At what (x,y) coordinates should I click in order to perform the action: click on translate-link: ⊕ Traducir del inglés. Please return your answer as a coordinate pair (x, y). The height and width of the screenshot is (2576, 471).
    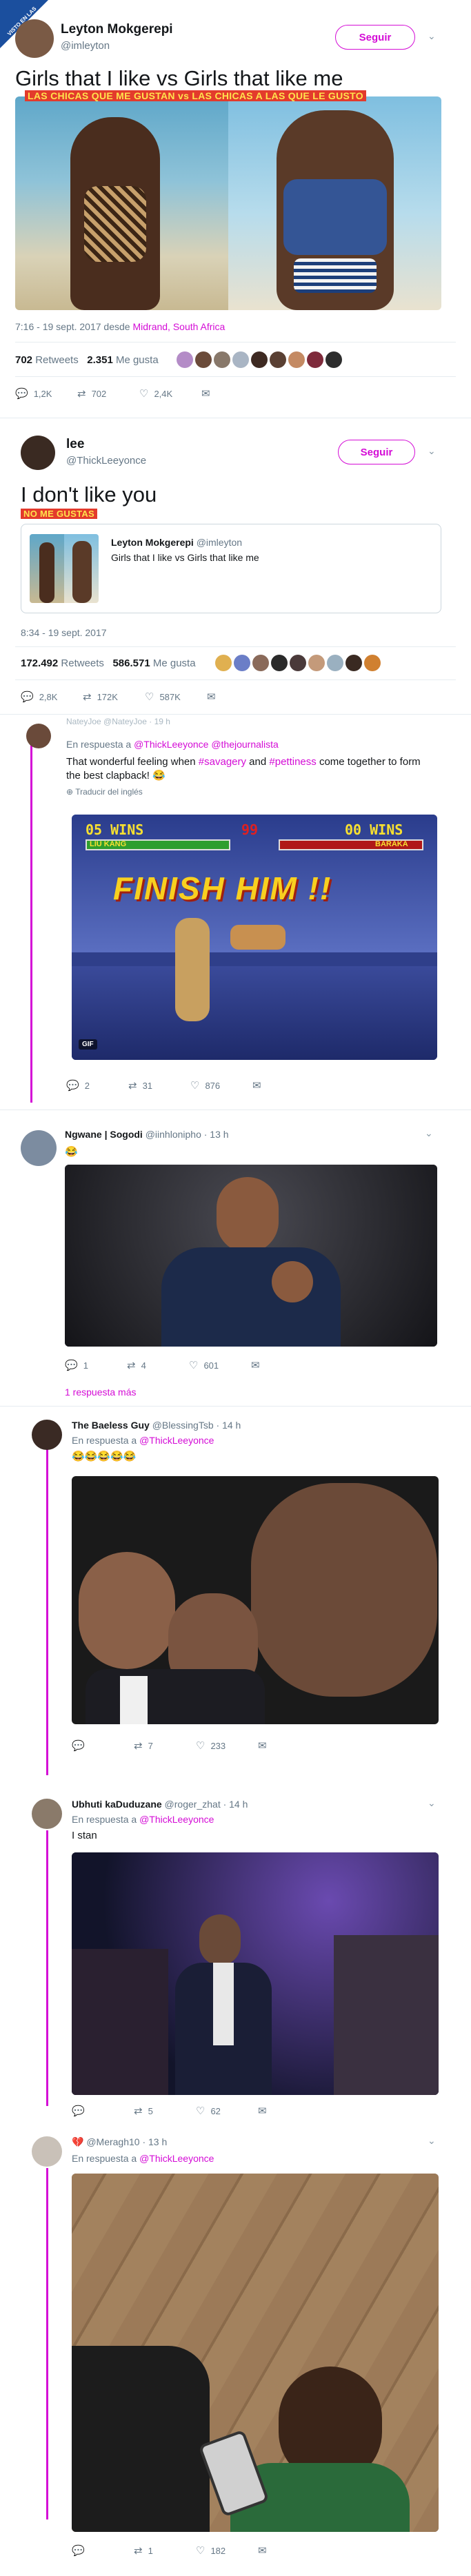
    Looking at the image, I should click on (104, 792).